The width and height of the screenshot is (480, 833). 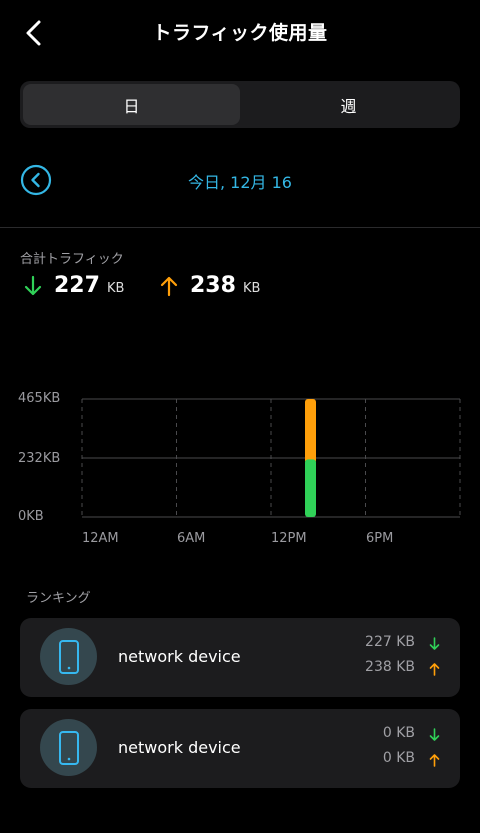 I want to click on x-tick-label: 6PM, so click(x=380, y=538).